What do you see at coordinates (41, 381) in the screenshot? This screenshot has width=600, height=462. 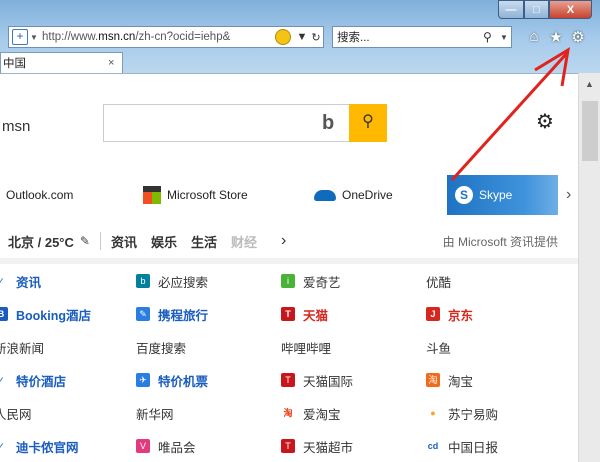 I see `link-label: 特价酒店` at bounding box center [41, 381].